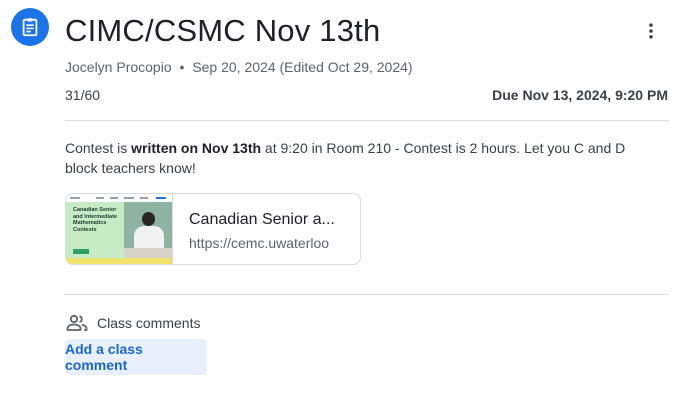  What do you see at coordinates (118, 67) in the screenshot?
I see `author-name: Jocelyn Procopio` at bounding box center [118, 67].